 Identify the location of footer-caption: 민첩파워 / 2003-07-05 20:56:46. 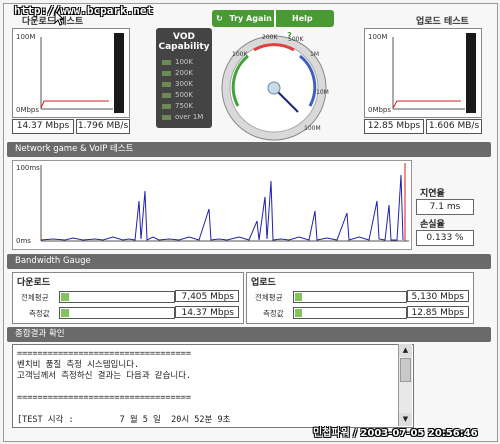
(395, 433).